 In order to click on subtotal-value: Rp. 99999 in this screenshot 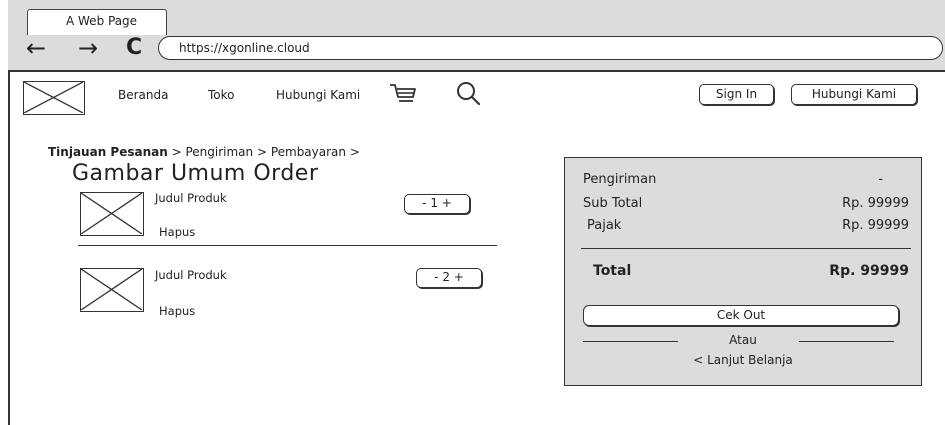, I will do `click(875, 203)`.